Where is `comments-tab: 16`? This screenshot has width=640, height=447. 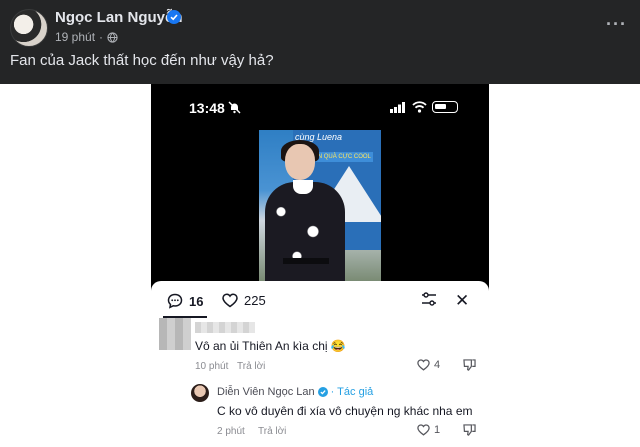
comments-tab: 16 is located at coordinates (185, 301).